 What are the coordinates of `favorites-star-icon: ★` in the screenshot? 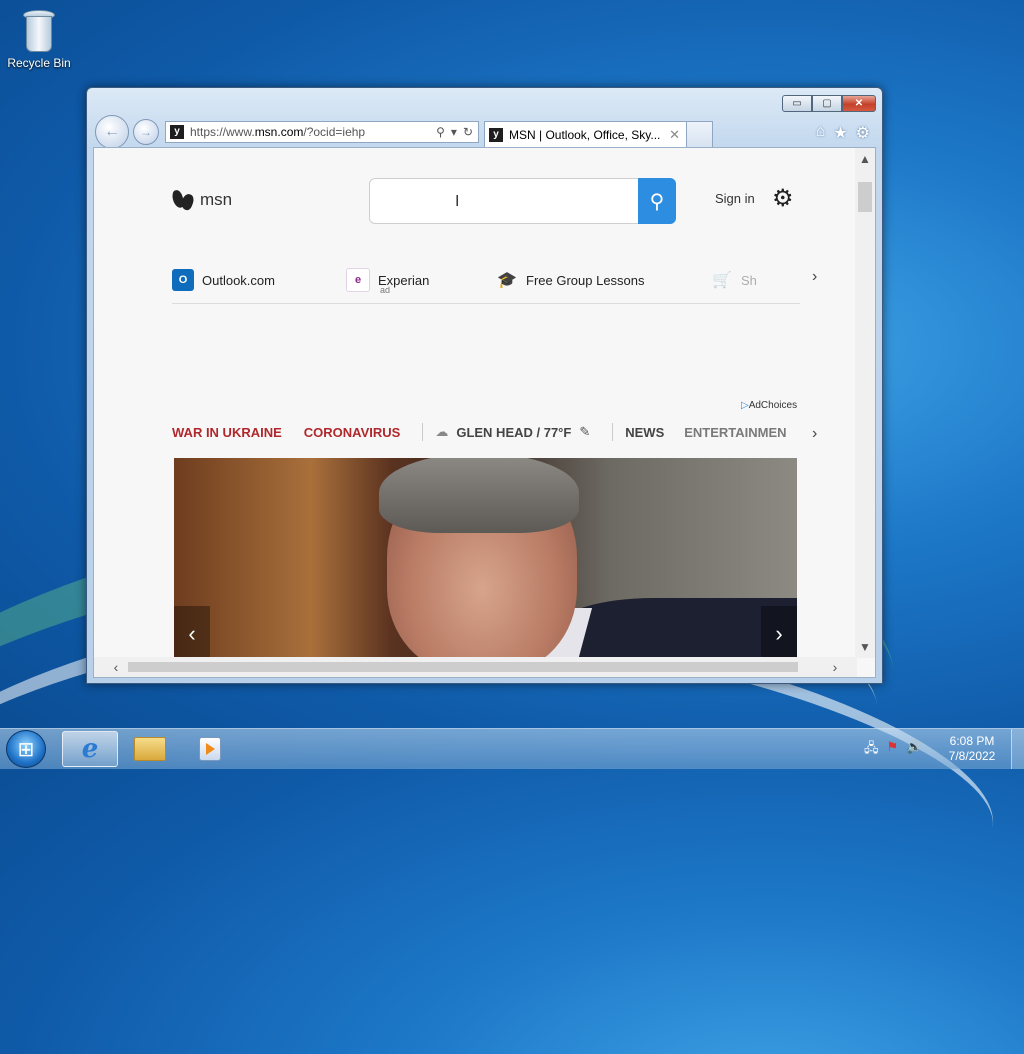 It's located at (840, 133).